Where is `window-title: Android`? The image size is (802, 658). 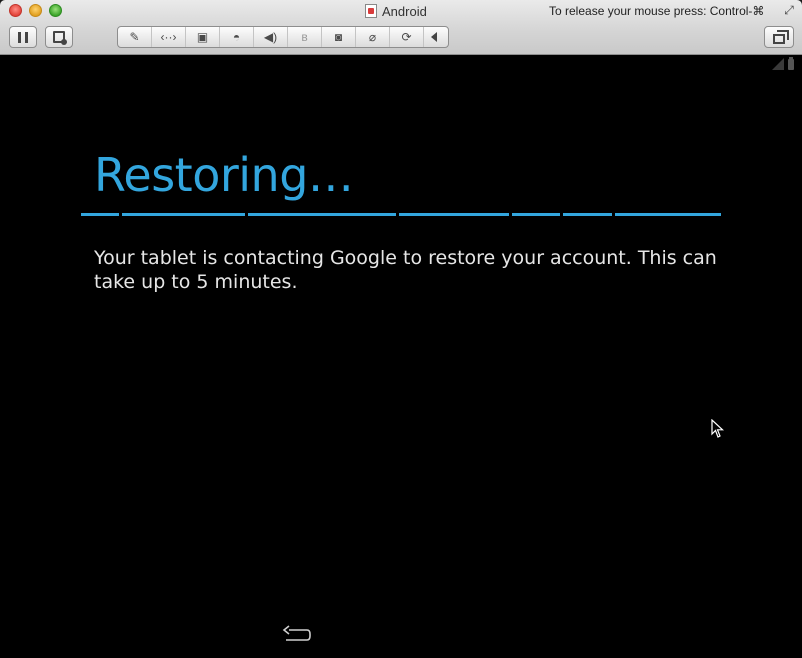
window-title: Android is located at coordinates (396, 11).